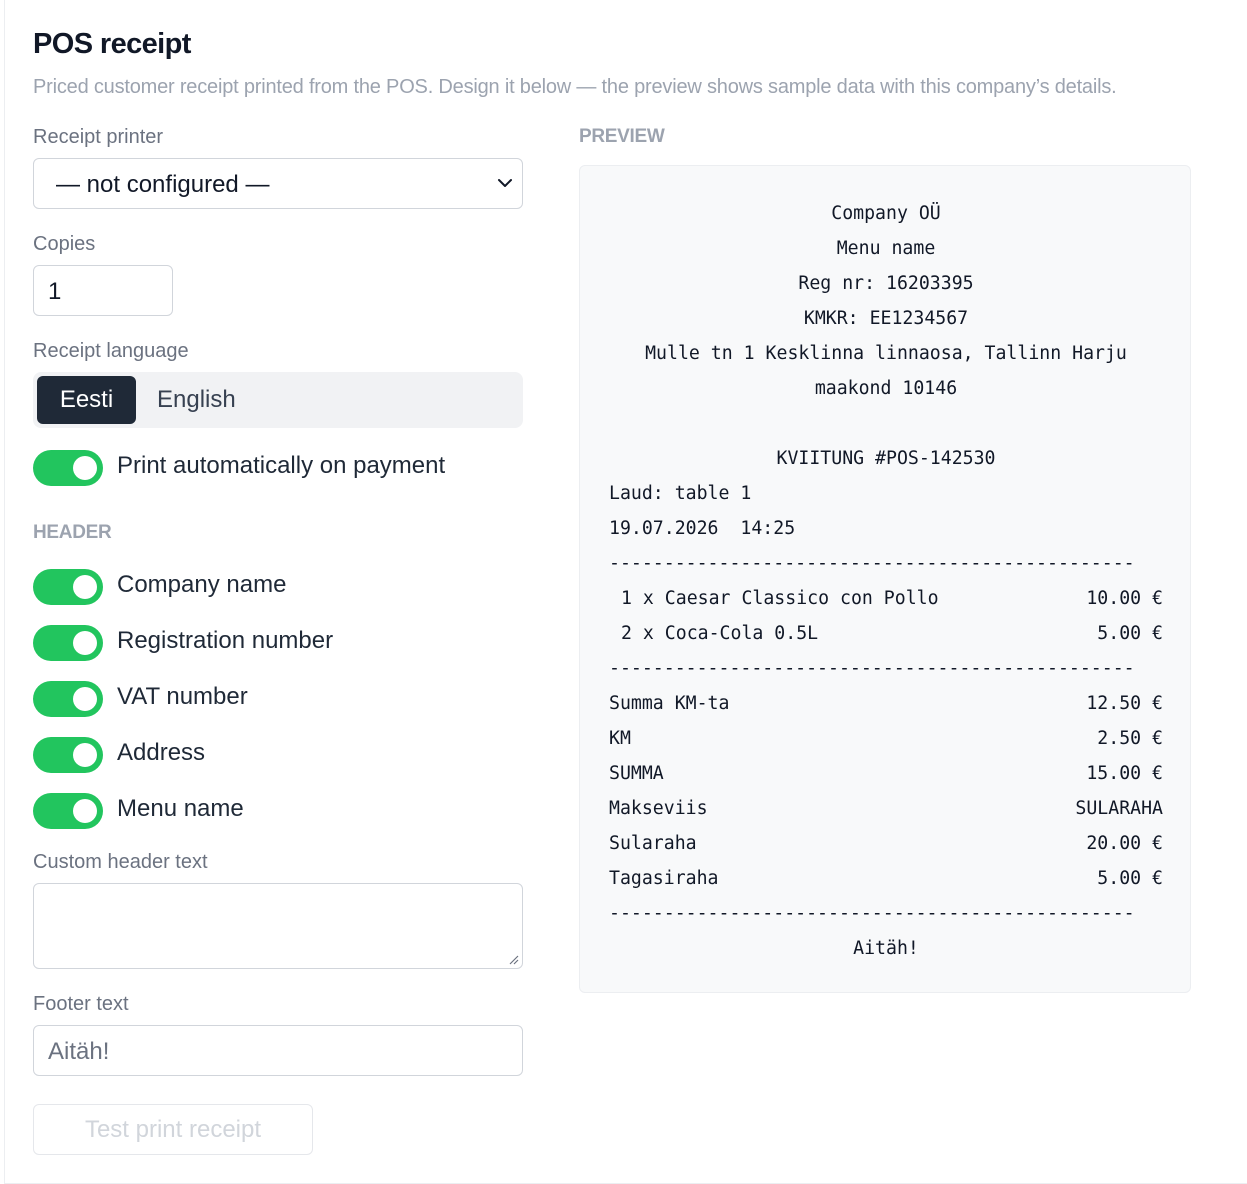 The height and width of the screenshot is (1184, 1247). What do you see at coordinates (86, 400) in the screenshot?
I see `language-option-eesti: Eesti` at bounding box center [86, 400].